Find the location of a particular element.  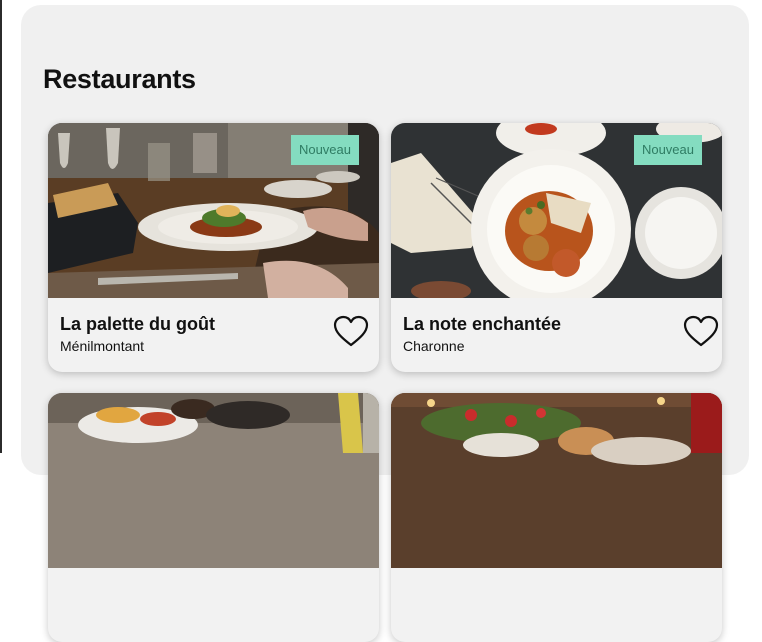

page-title: Restaurants is located at coordinates (119, 79).